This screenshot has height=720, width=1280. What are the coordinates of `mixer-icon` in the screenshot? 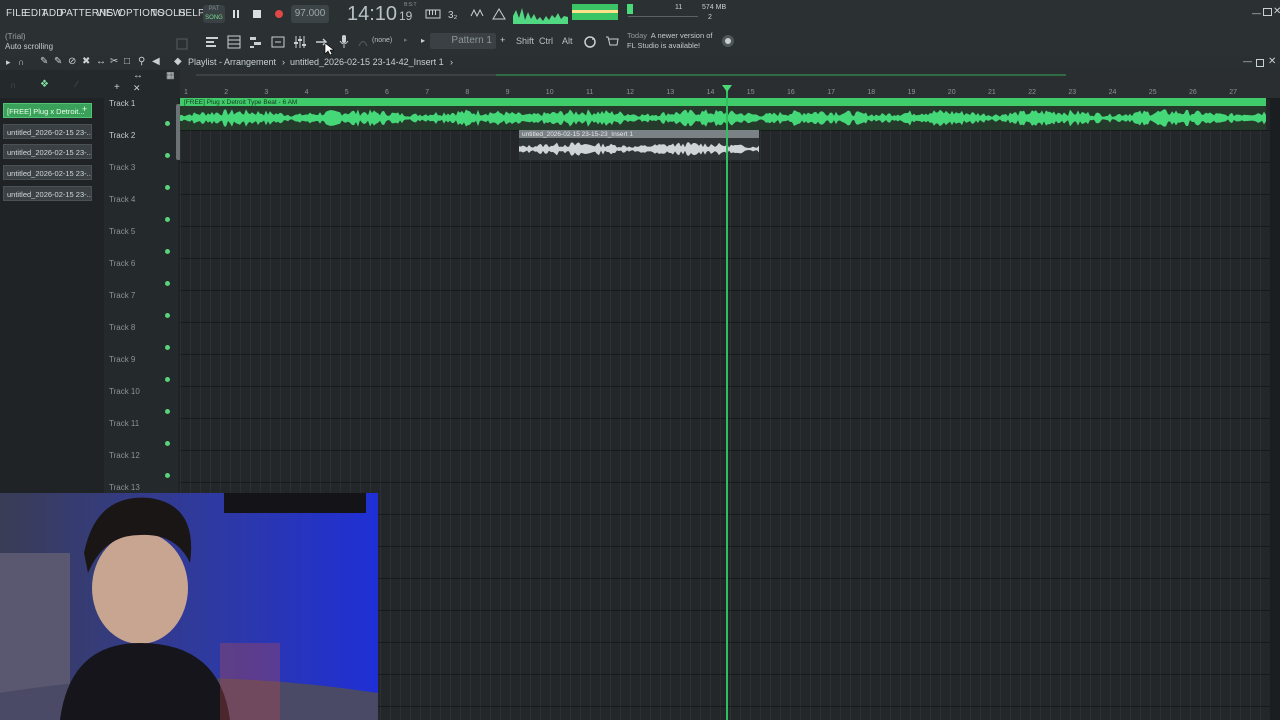 It's located at (300, 42).